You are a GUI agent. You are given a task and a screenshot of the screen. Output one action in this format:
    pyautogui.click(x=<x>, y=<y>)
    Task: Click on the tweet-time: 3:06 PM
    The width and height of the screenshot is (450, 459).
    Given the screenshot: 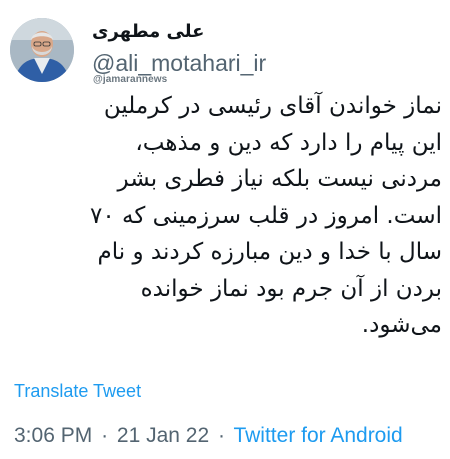 What is the action you would take?
    pyautogui.click(x=53, y=435)
    